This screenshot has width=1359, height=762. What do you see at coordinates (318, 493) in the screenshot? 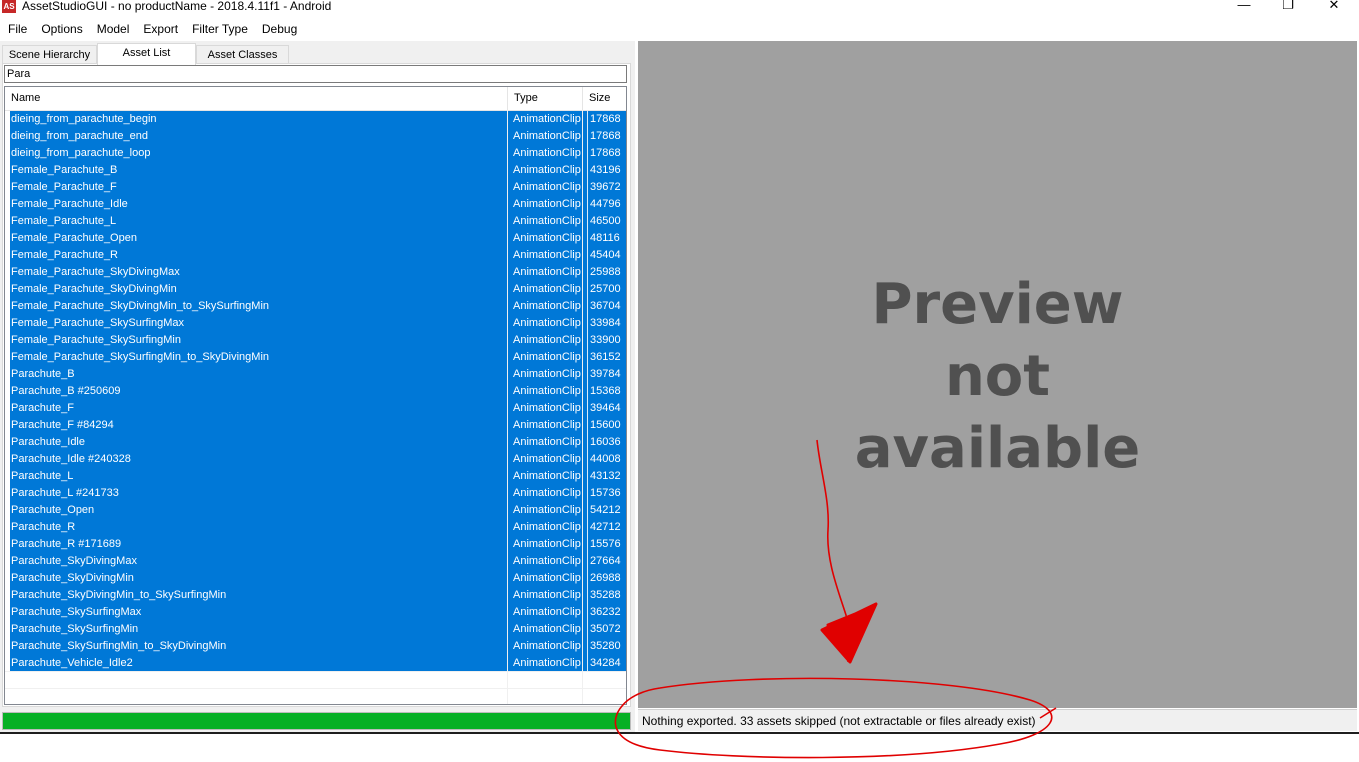
I see `table-row: Parachute_L #241733 AnimationClip 15736` at bounding box center [318, 493].